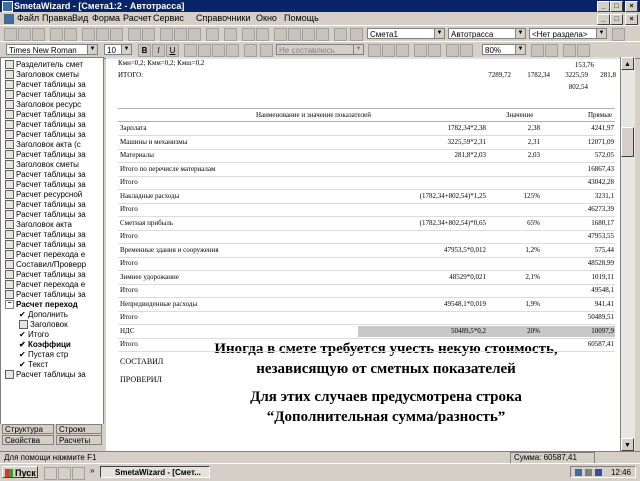 This screenshot has height=481, width=640. What do you see at coordinates (28, 440) in the screenshot?
I see `tab-properties: Свойства` at bounding box center [28, 440].